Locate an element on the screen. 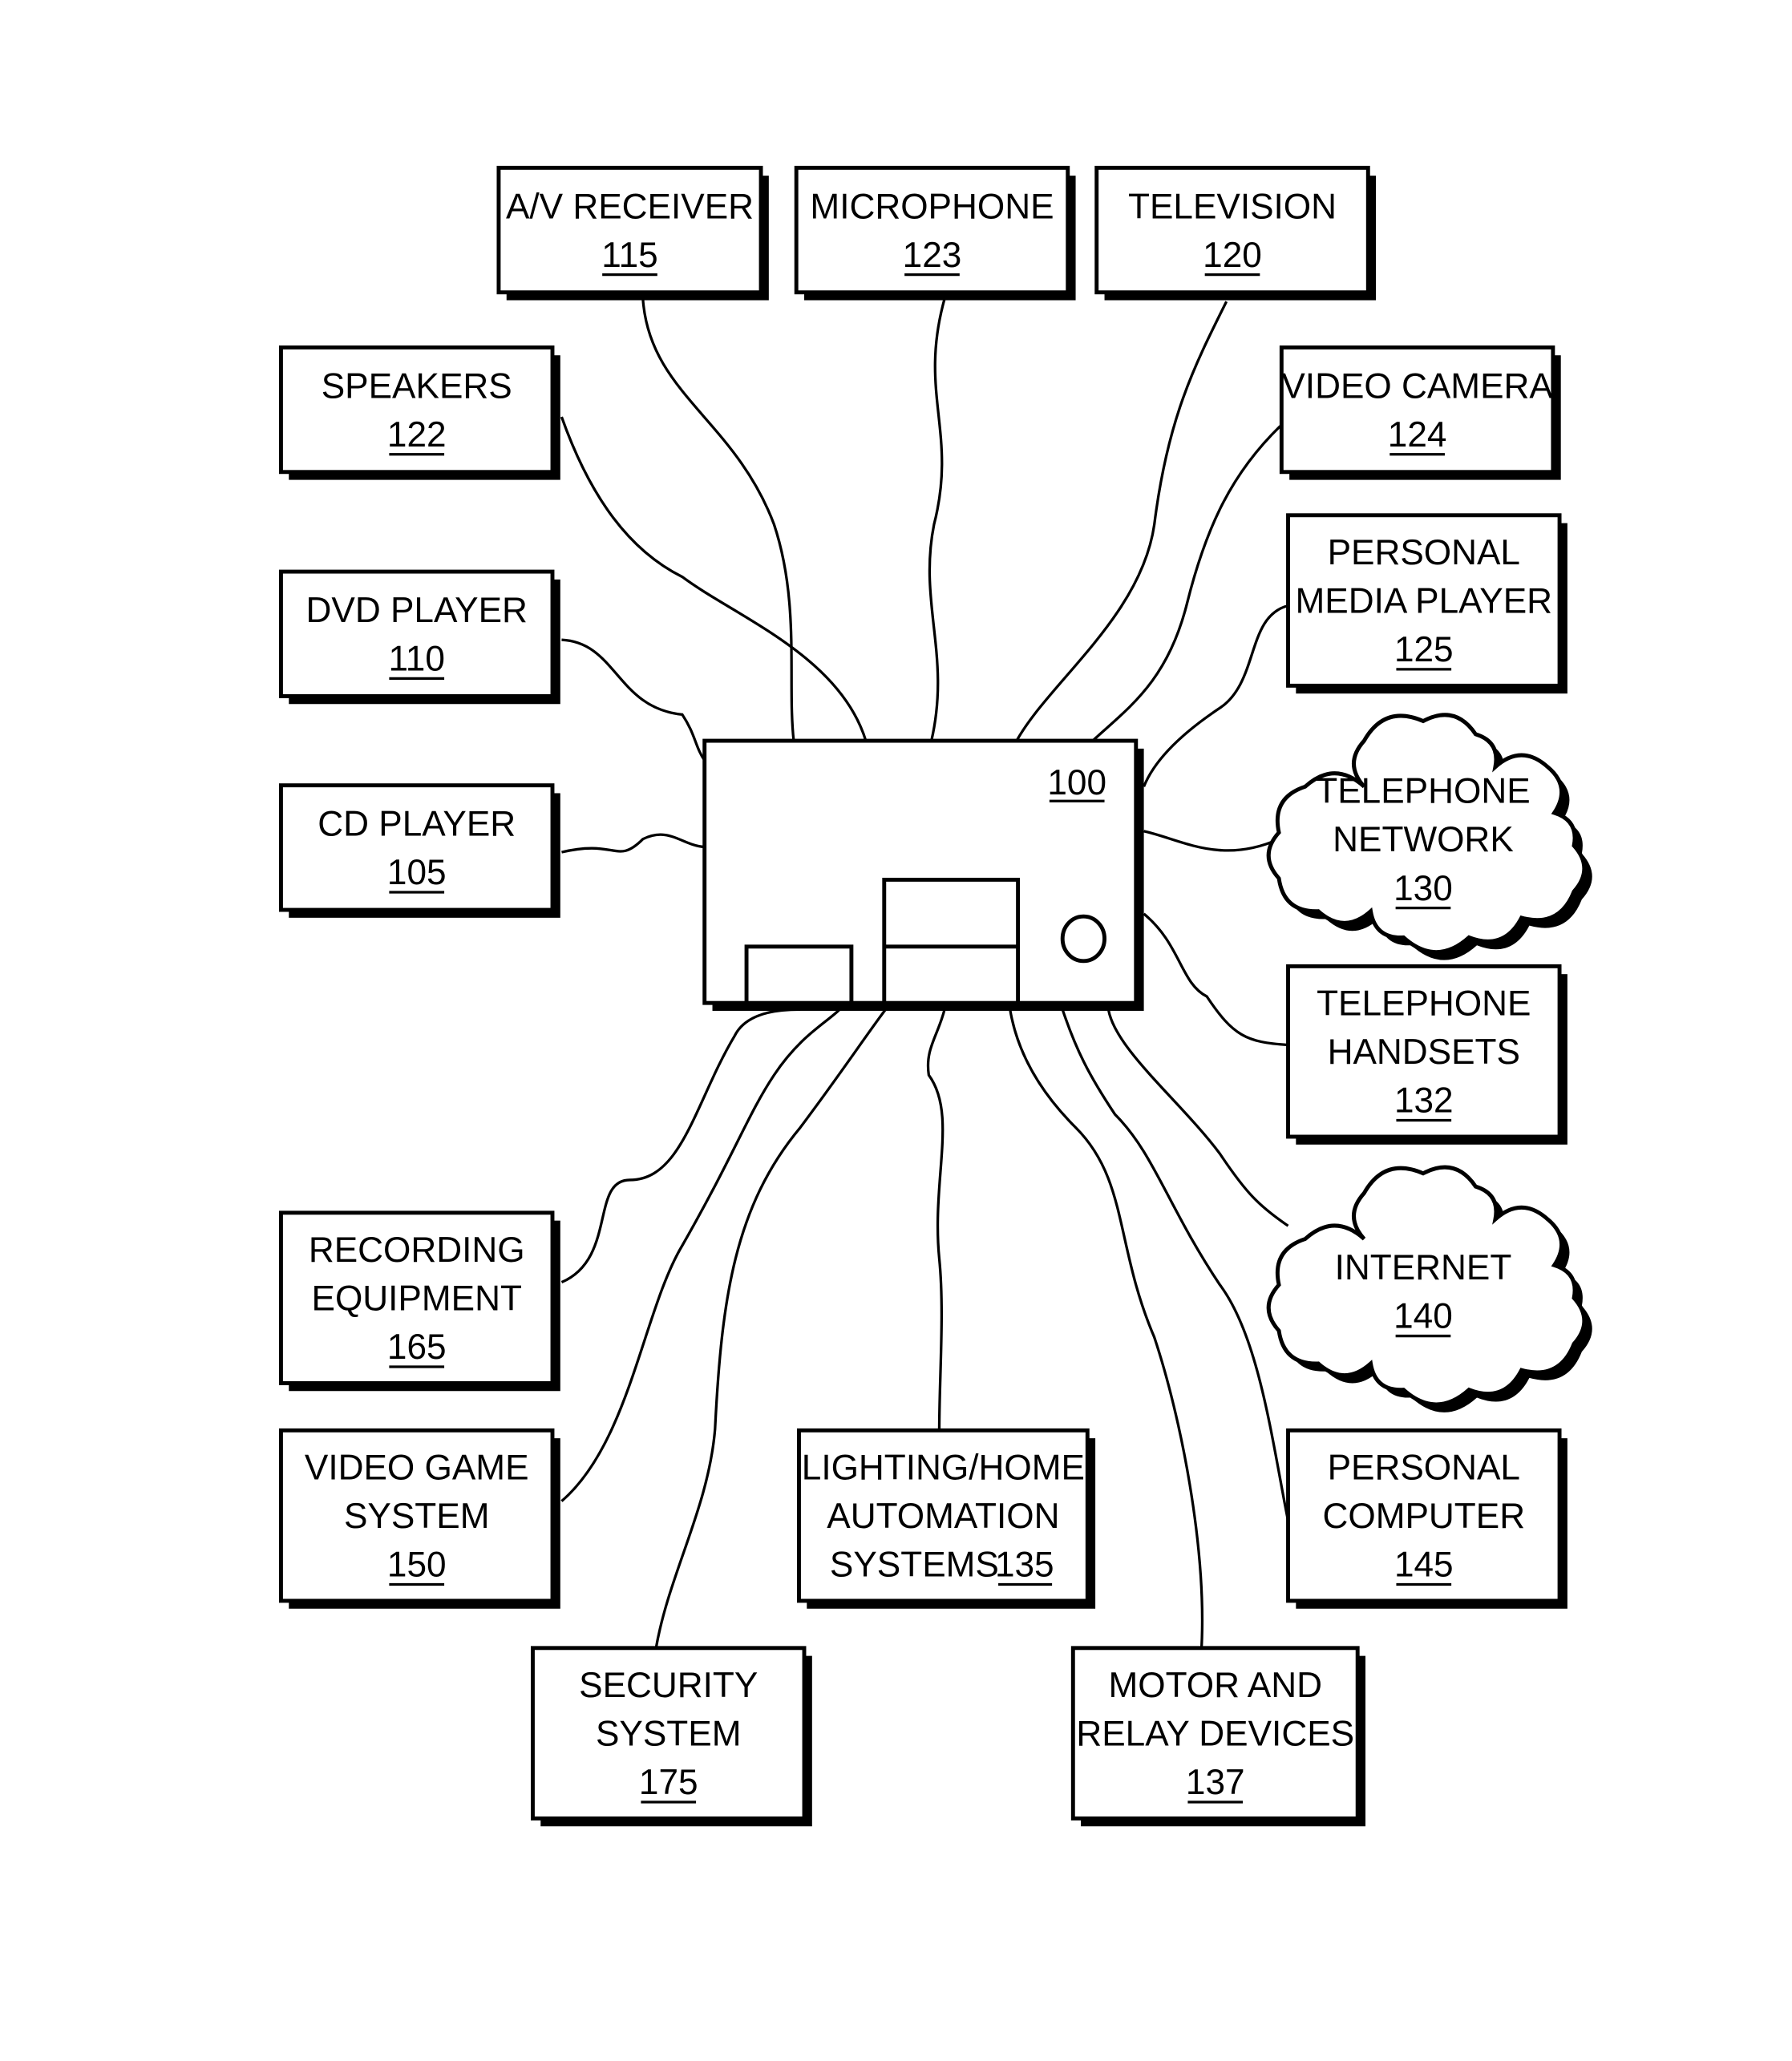 The width and height of the screenshot is (1792, 2061). node-video-game-system: VIDEO GAME SYSTEM 150 is located at coordinates (419, 1518).